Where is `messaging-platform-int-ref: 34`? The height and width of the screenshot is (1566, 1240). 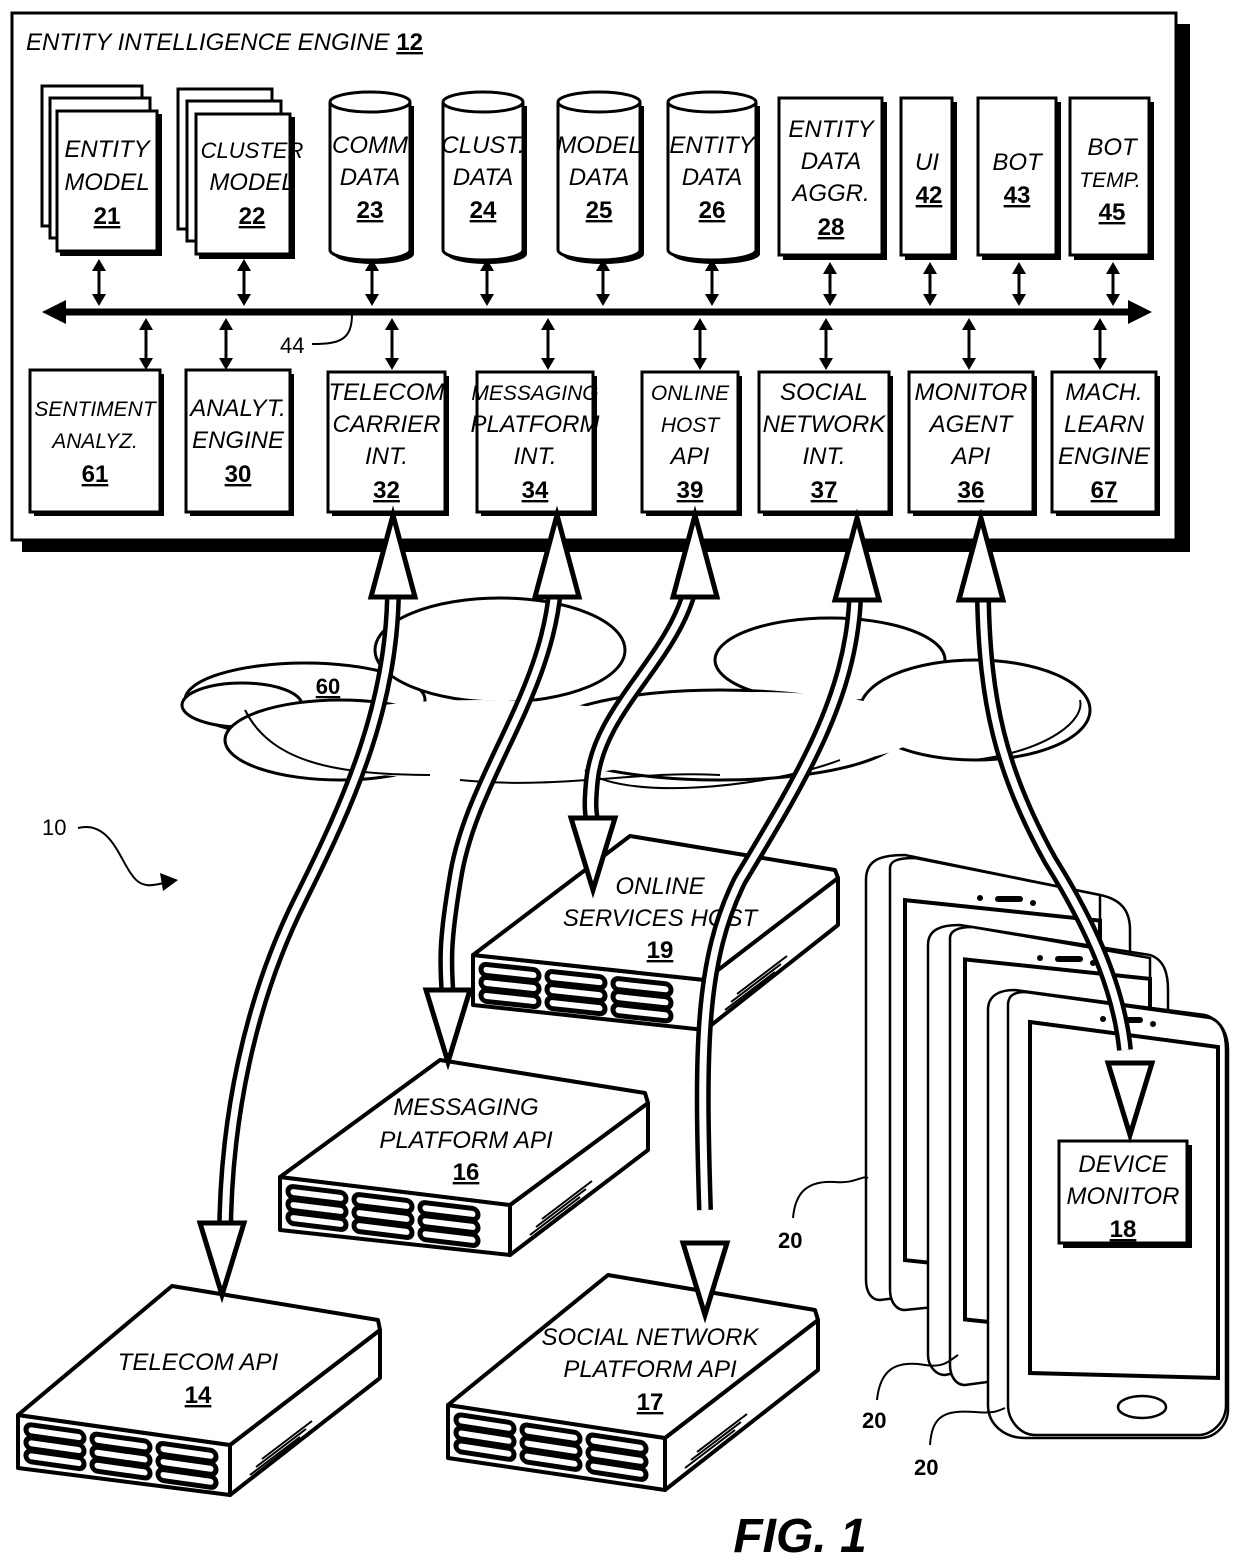
messaging-platform-int-ref: 34 is located at coordinates (535, 490).